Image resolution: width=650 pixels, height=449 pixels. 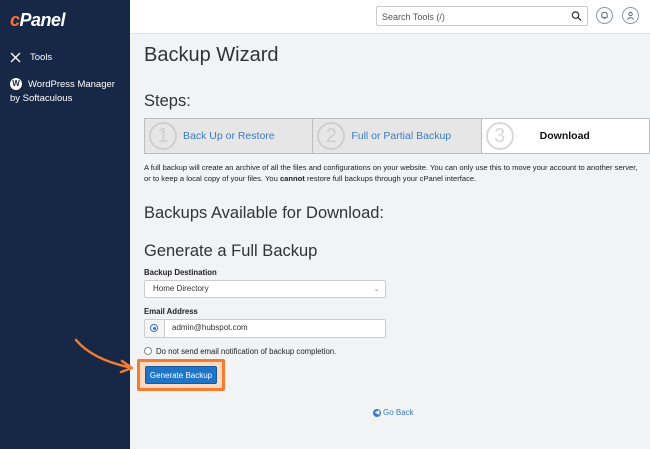 I want to click on cpanel-logo: cPanel, so click(x=38, y=20).